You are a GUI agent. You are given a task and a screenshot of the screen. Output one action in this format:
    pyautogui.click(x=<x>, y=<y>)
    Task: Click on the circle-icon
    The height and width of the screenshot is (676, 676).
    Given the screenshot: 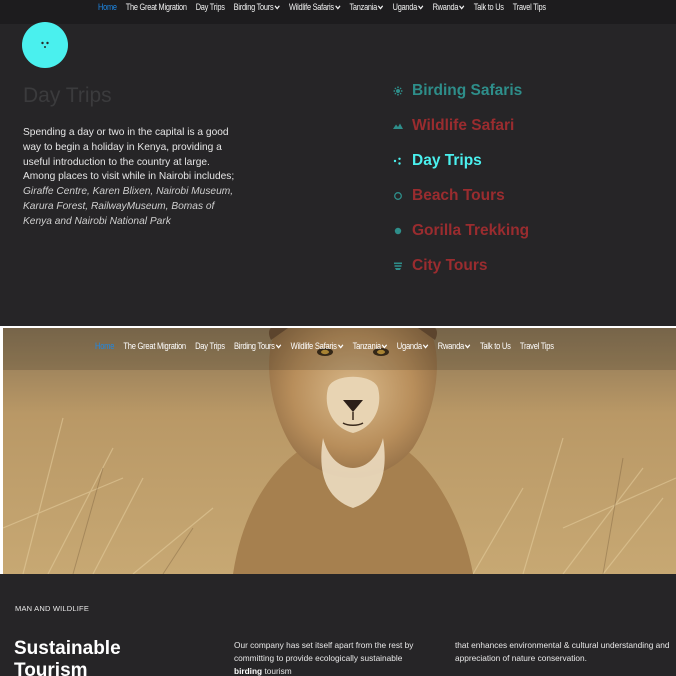 What is the action you would take?
    pyautogui.click(x=402, y=196)
    